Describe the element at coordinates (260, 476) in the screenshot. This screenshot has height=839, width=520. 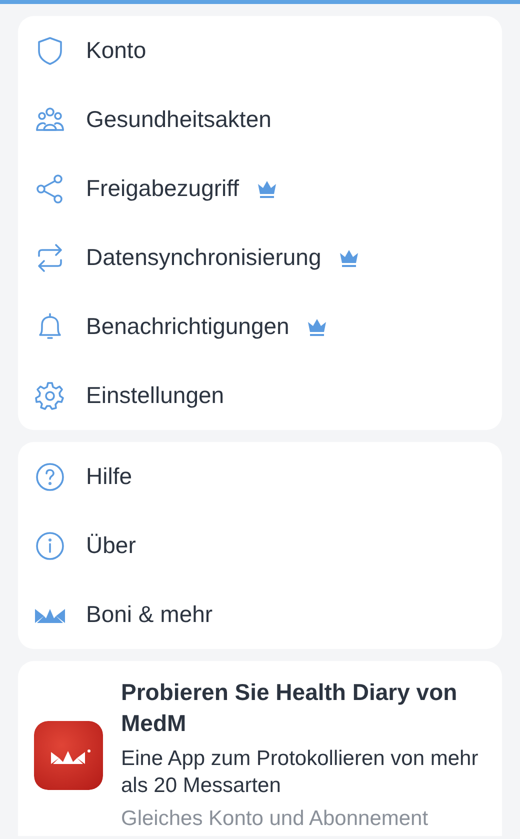
I see `menu-item: Hilfe` at that location.